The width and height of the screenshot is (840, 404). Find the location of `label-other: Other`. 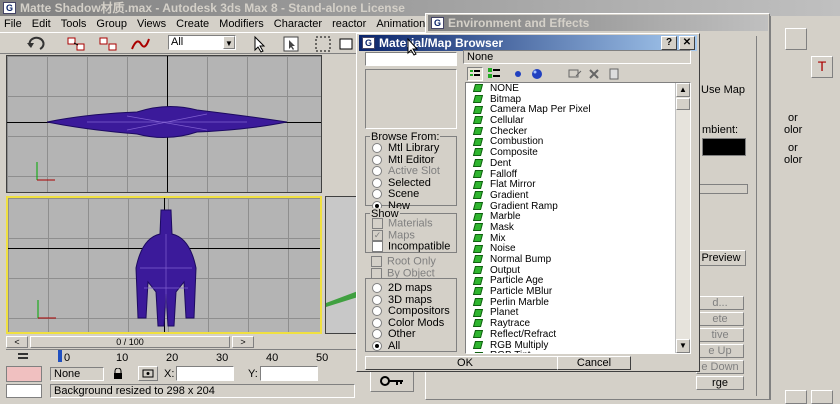

label-other: Other is located at coordinates (402, 334).